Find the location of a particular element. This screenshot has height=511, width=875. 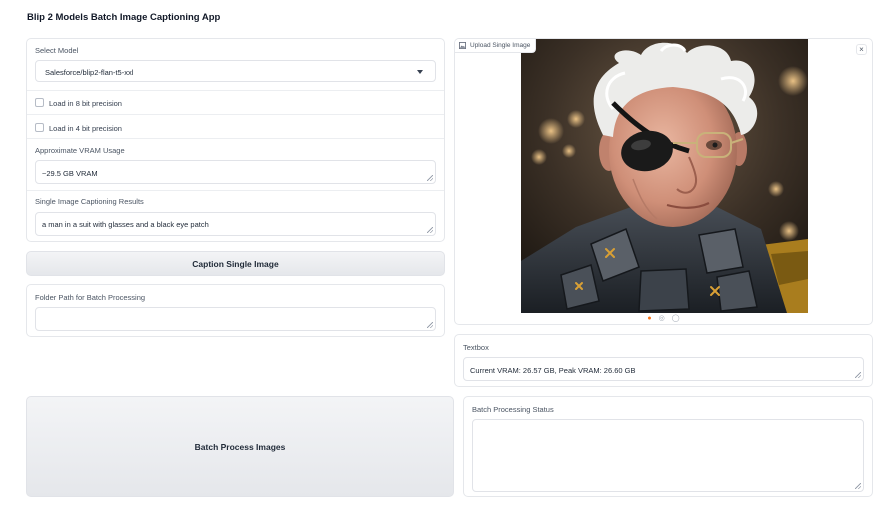

app-title: Blip 2 Models Batch Image Captioning App is located at coordinates (124, 17).